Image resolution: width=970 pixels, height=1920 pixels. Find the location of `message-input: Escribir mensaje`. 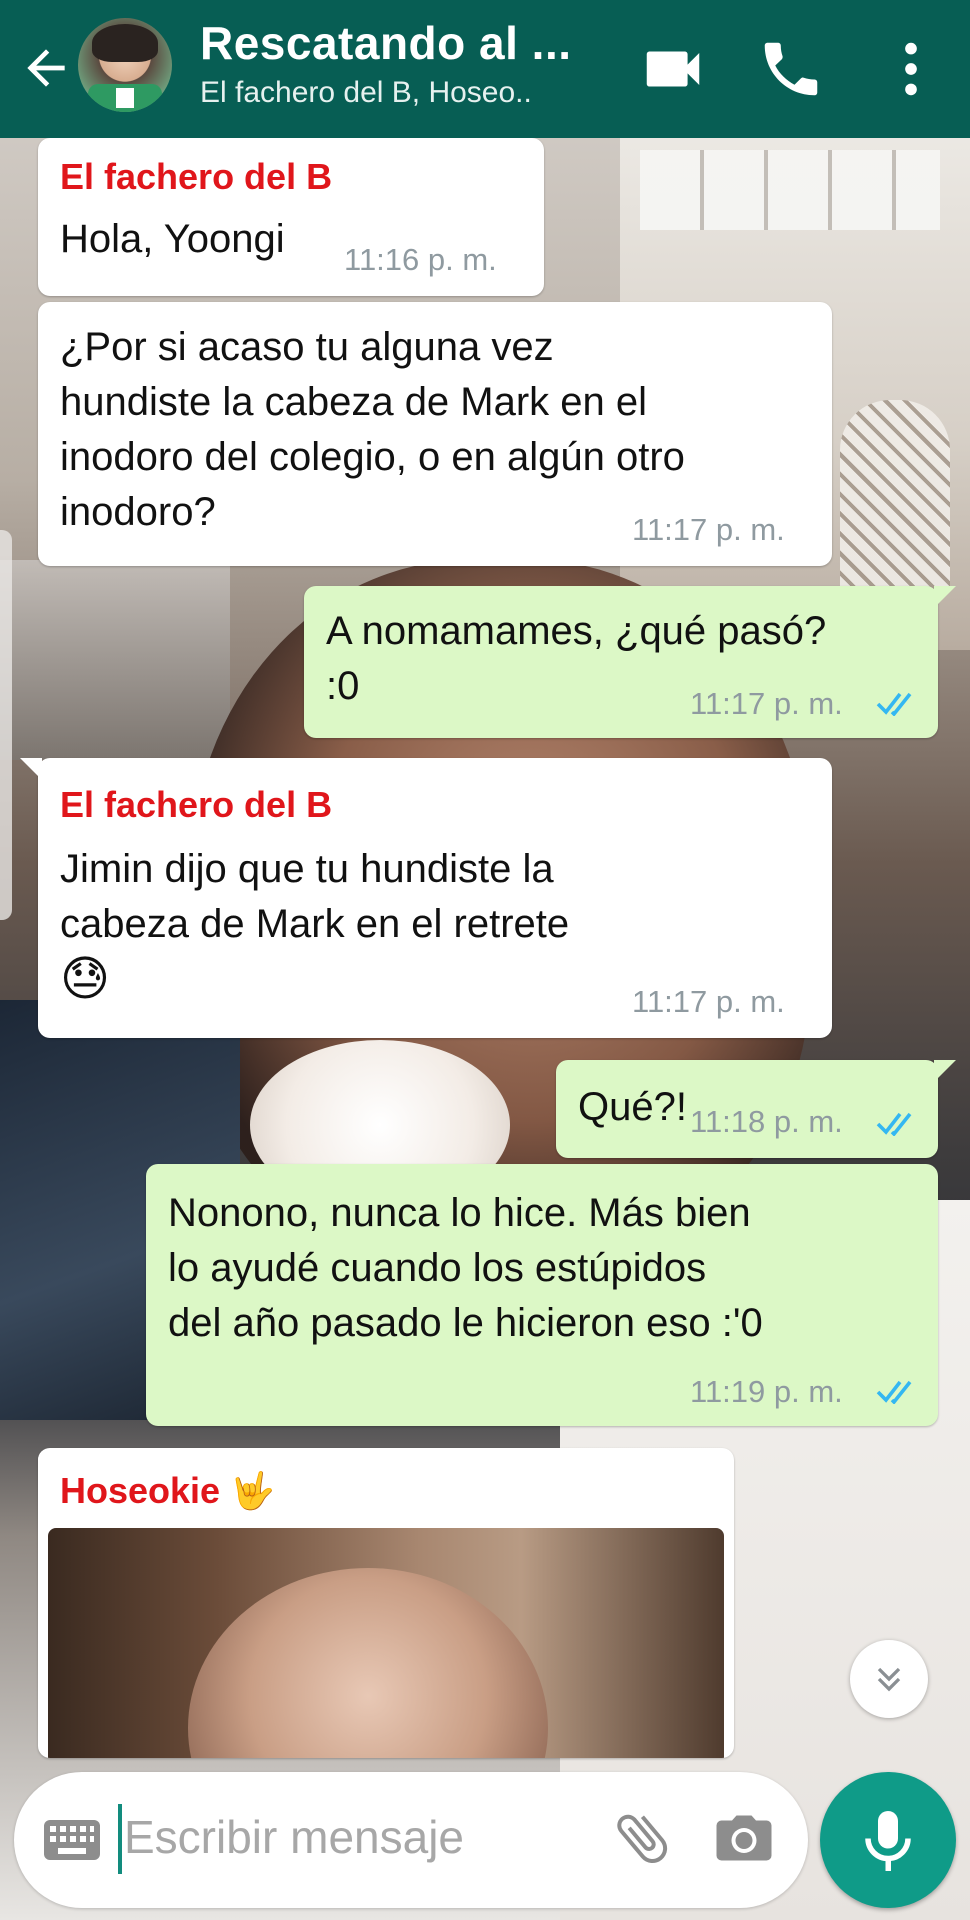

message-input: Escribir mensaje is located at coordinates (294, 1837).